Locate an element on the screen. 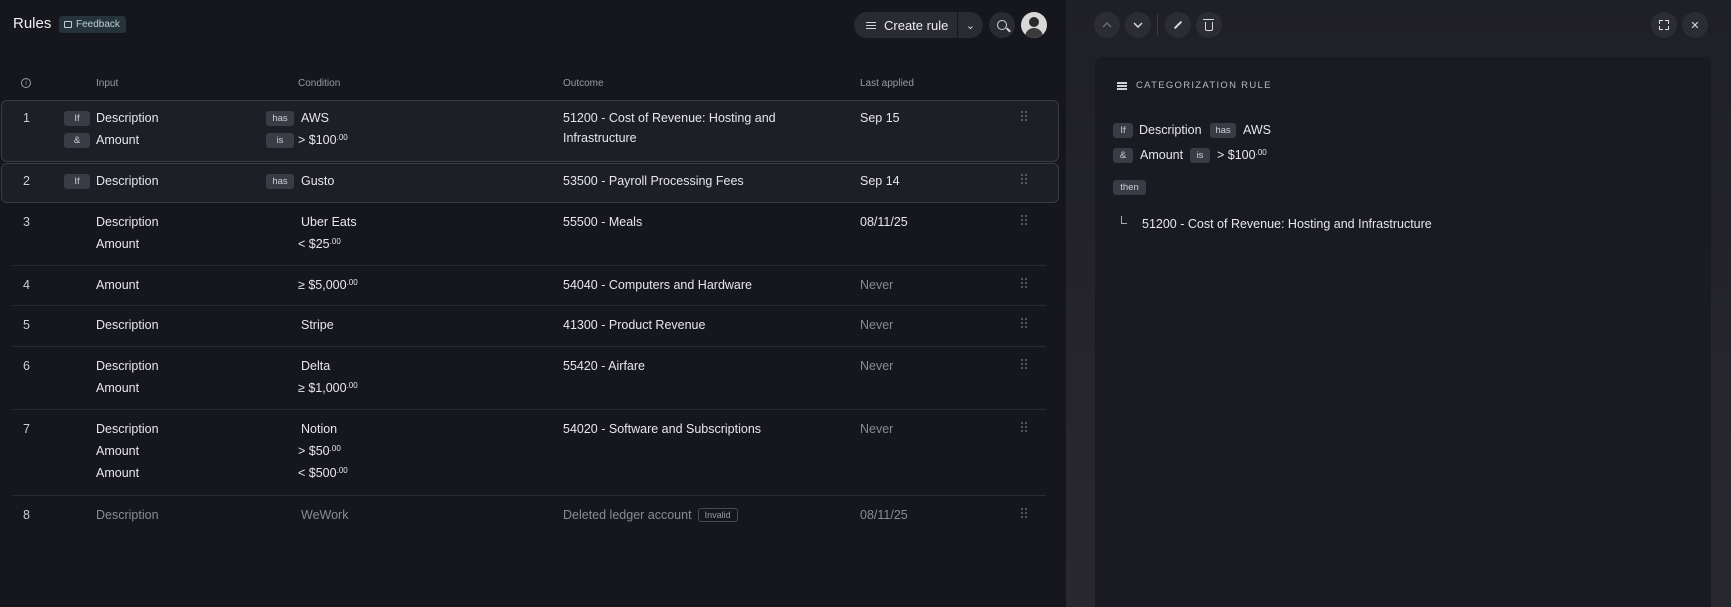 The width and height of the screenshot is (1731, 607). search-button is located at coordinates (1002, 25).